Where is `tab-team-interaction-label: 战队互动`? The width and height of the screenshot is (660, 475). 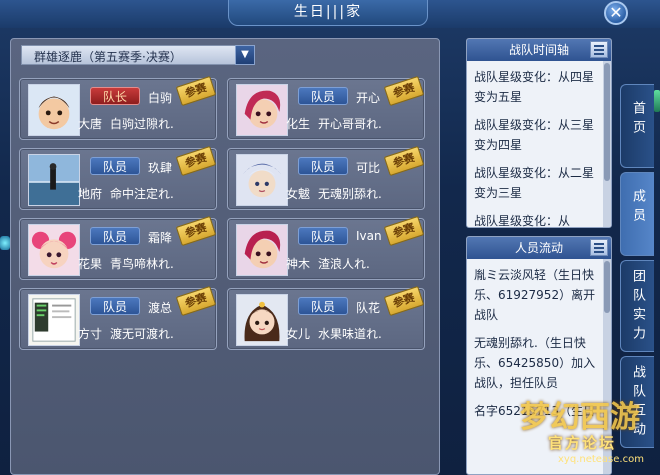 tab-team-interaction-label: 战队互动 is located at coordinates (637, 403).